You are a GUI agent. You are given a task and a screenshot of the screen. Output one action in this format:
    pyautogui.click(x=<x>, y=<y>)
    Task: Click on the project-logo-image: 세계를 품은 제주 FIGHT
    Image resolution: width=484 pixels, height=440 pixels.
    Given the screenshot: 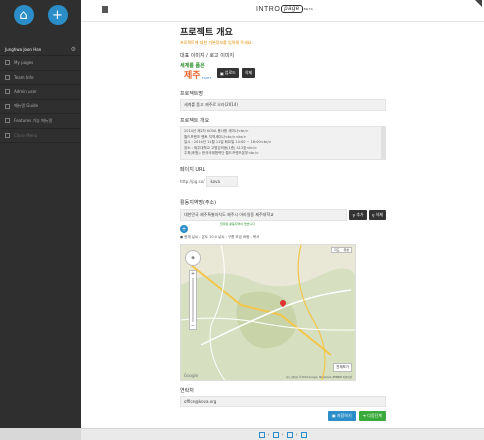 What is the action you would take?
    pyautogui.click(x=196, y=72)
    